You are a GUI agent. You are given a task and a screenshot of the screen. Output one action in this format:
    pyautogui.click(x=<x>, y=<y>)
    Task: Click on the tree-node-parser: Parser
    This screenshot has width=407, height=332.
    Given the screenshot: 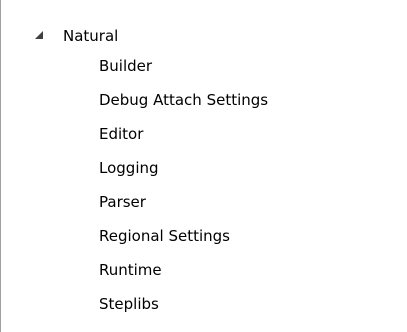 What is the action you would take?
    pyautogui.click(x=122, y=202)
    